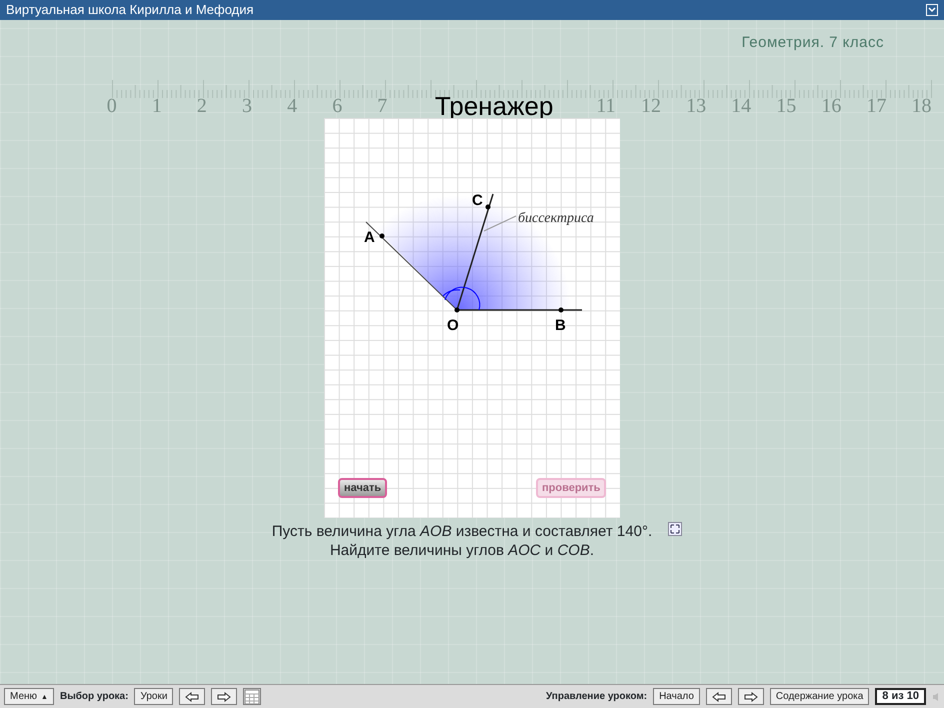 This screenshot has width=944, height=708. Describe the element at coordinates (651, 106) in the screenshot. I see `ruler-number: 12` at that location.